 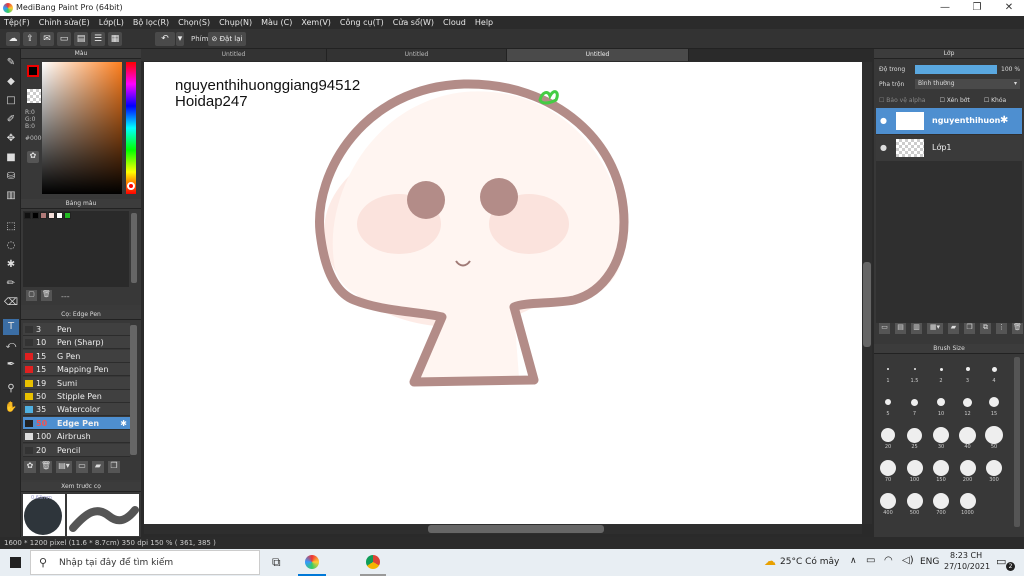 What do you see at coordinates (11, 246) in the screenshot?
I see `lasso-tool-icon: ◌` at bounding box center [11, 246].